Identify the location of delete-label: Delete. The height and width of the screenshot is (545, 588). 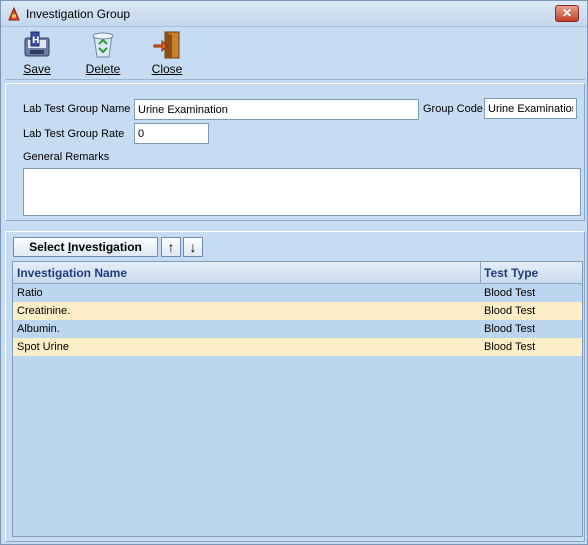
(103, 69).